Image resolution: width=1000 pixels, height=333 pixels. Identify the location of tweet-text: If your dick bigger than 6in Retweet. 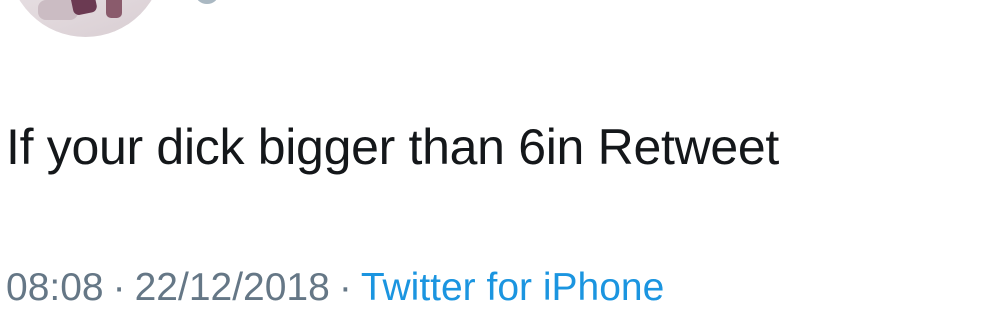
(392, 147).